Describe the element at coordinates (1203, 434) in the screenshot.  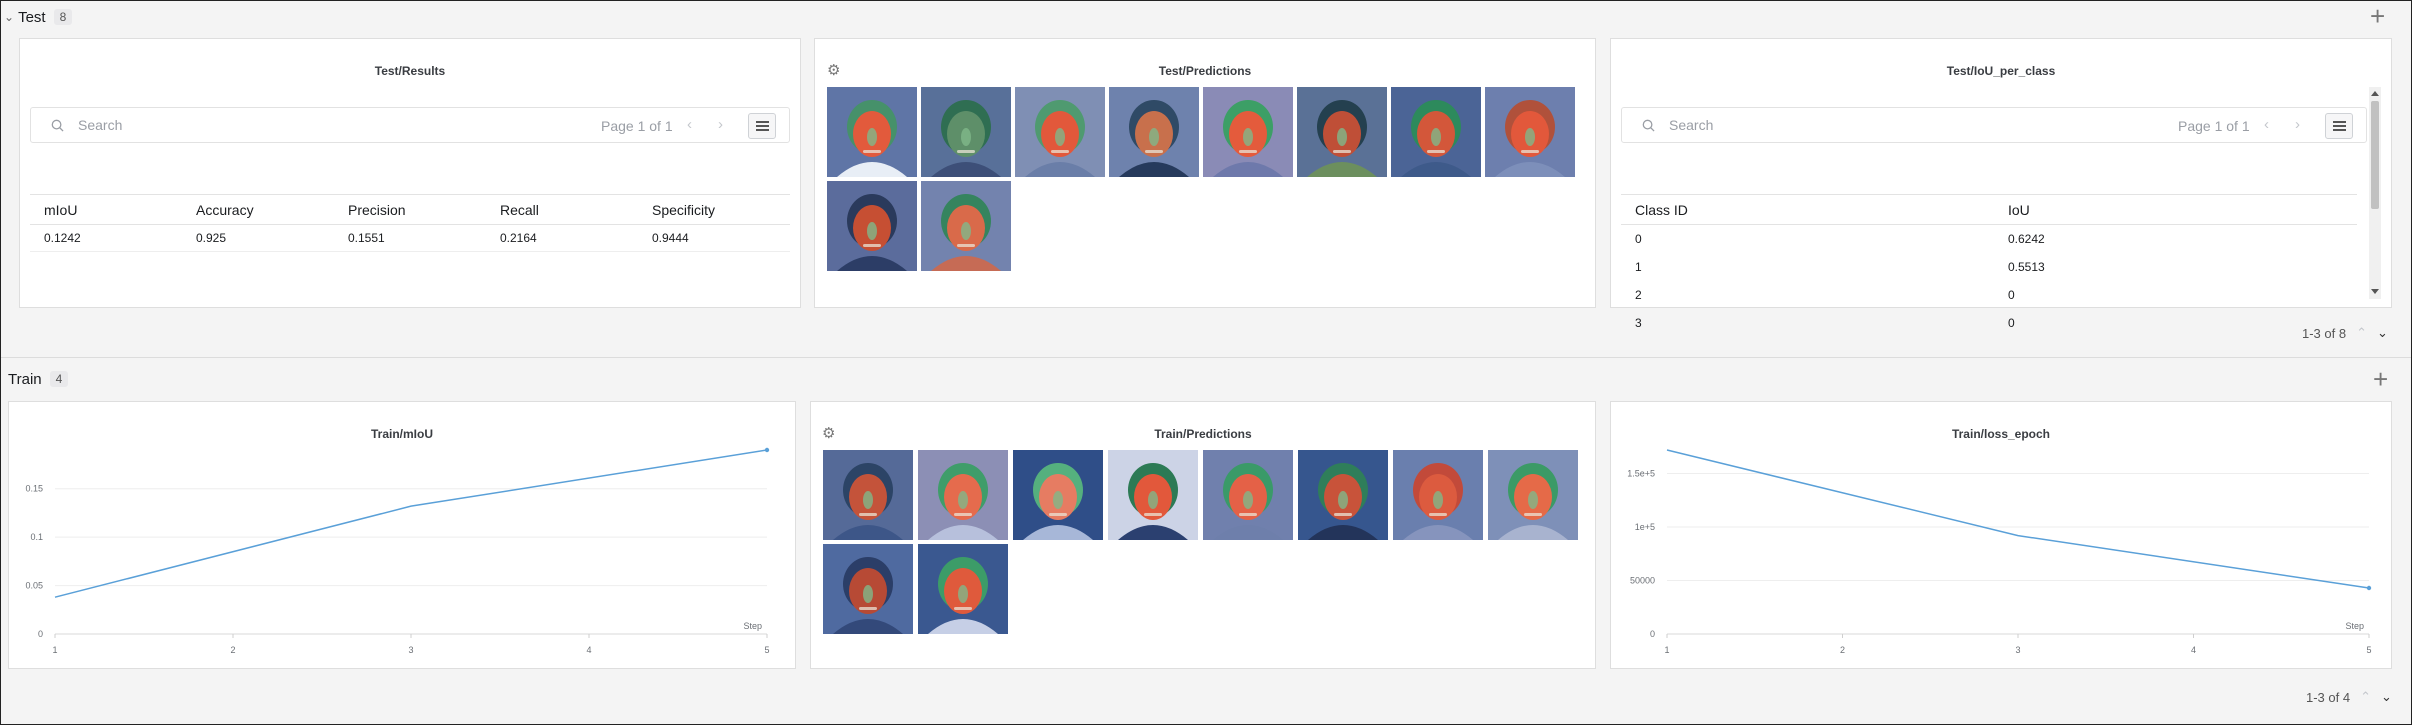
I see `panel-title: Train/Predictions` at that location.